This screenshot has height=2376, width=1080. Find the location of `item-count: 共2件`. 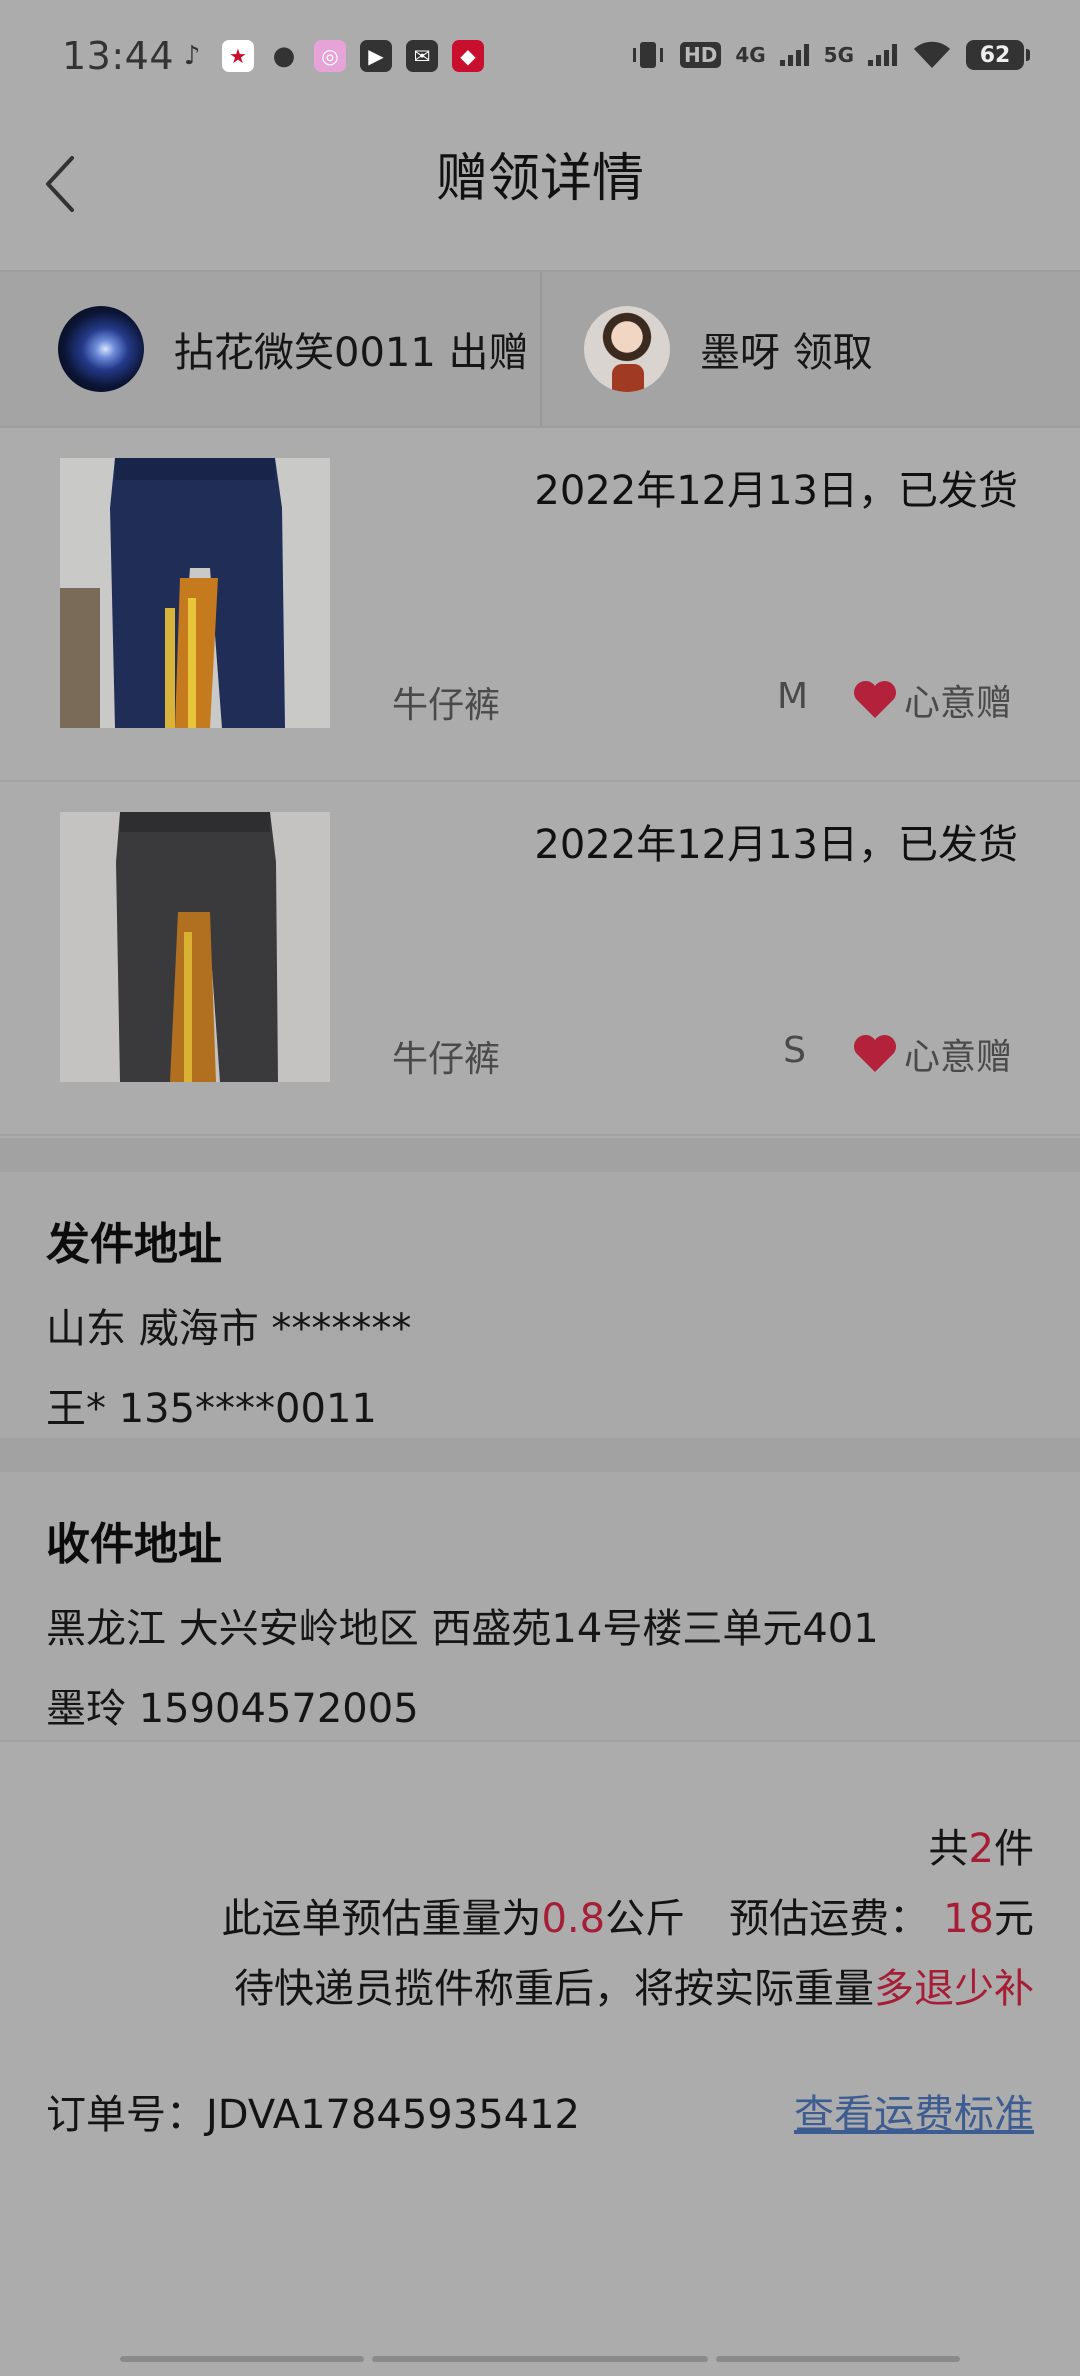

item-count: 共2件 is located at coordinates (981, 1845).